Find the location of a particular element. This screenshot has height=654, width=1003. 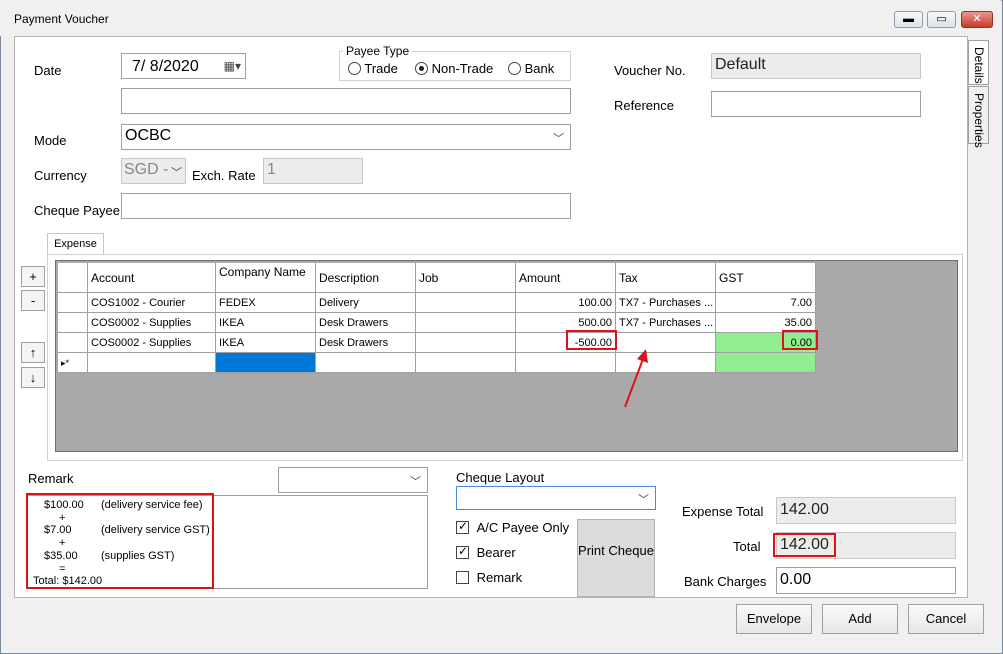

reference-field is located at coordinates (816, 104).